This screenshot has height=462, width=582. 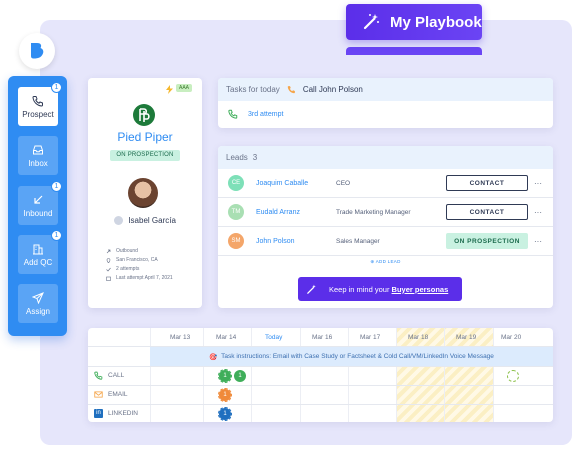 I want to click on lead-role: CEO, so click(x=343, y=183).